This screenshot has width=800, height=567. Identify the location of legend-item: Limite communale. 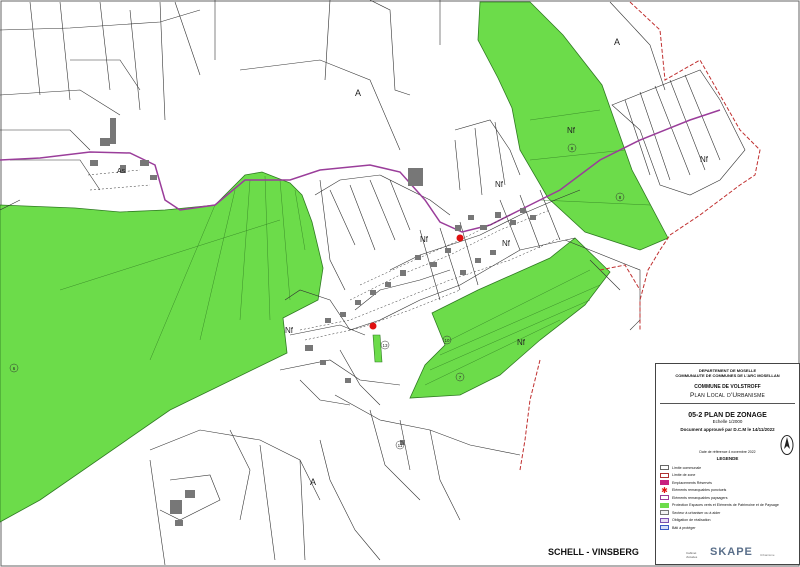
(727, 468).